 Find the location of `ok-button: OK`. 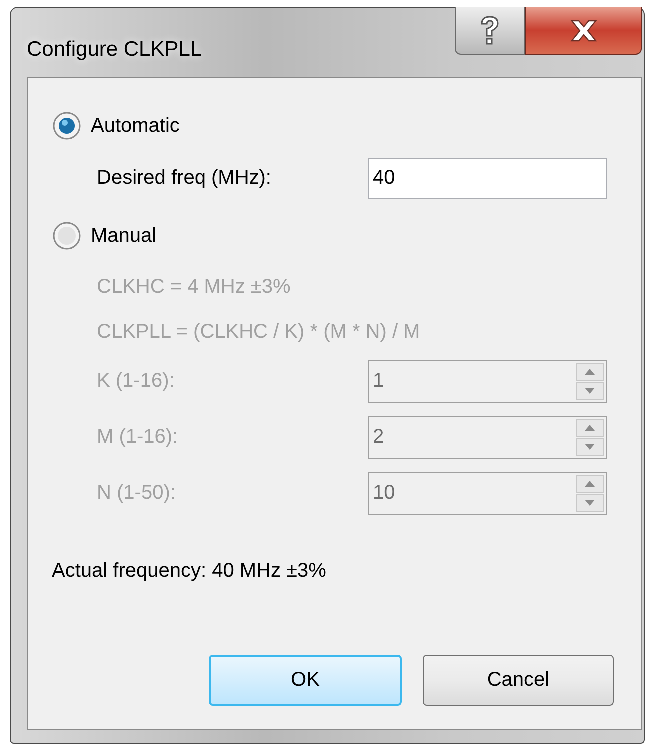

ok-button: OK is located at coordinates (305, 680).